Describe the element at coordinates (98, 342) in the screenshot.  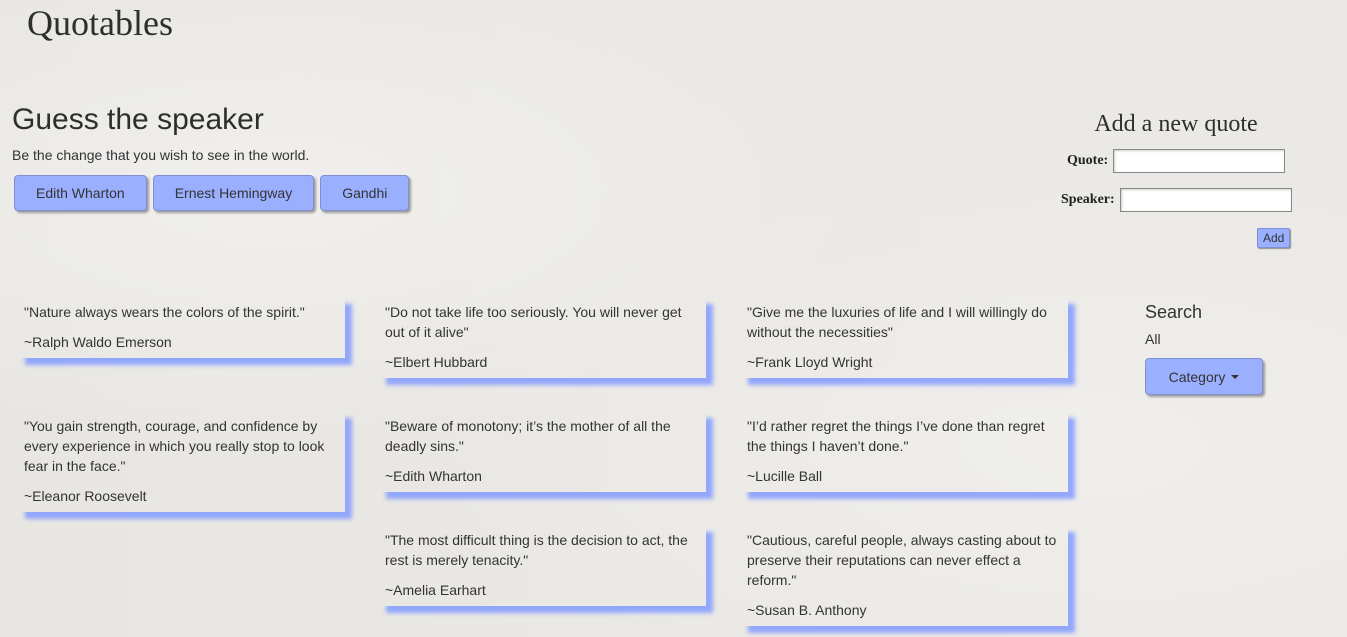
I see `quote-speaker: ~Ralph Waldo Emerson` at that location.